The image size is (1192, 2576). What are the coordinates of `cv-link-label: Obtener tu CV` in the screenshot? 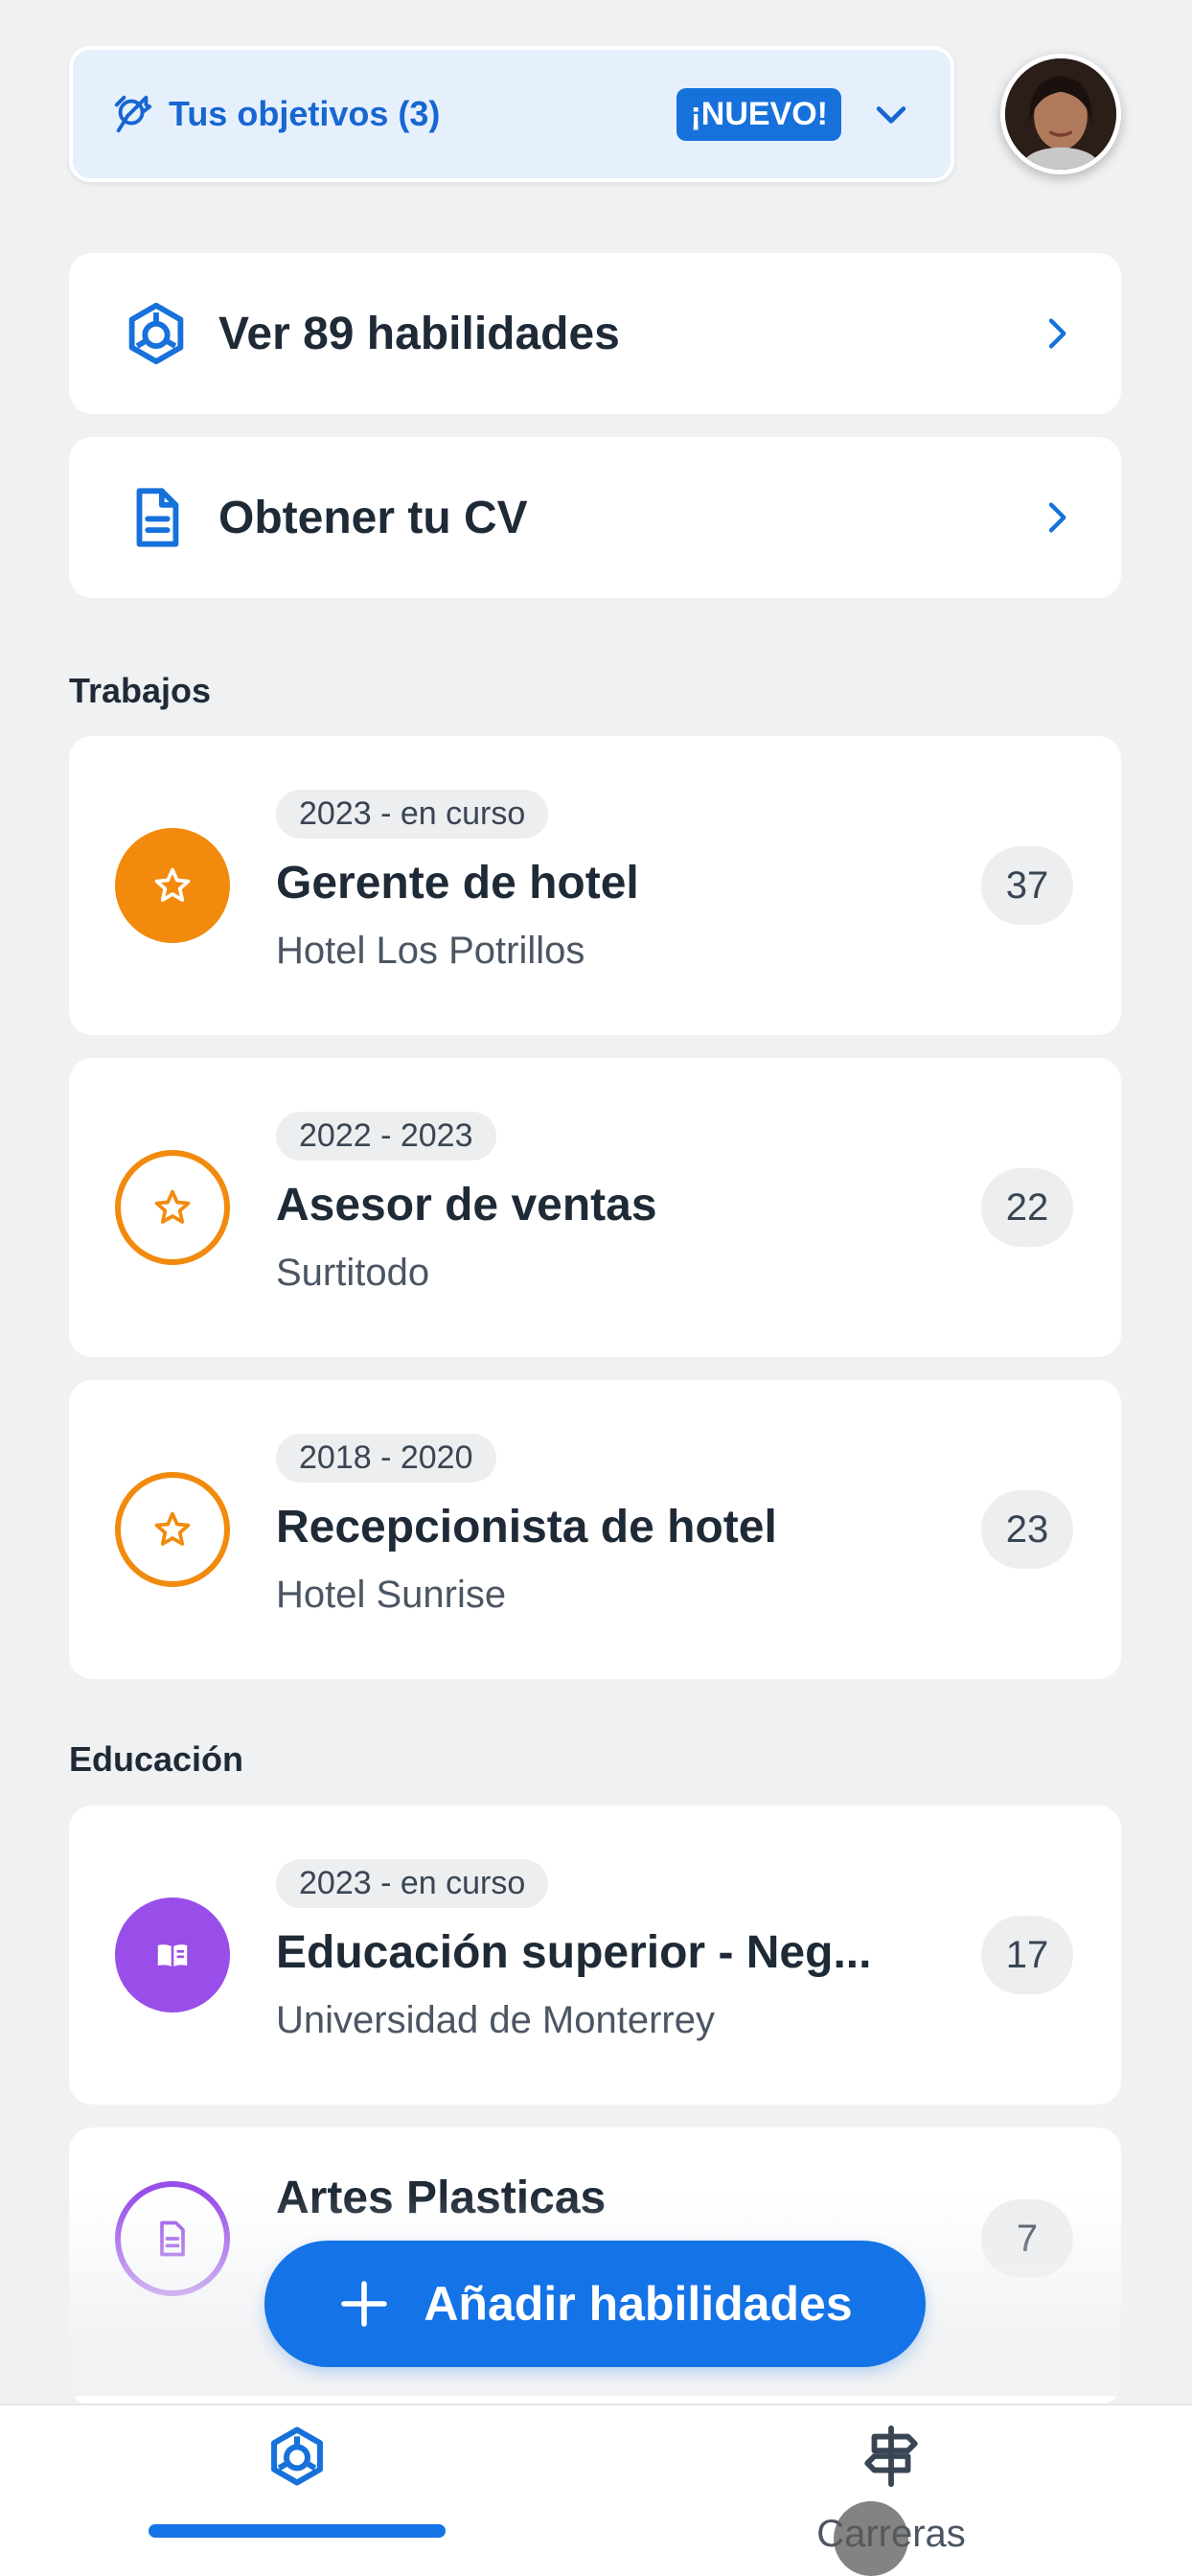 It's located at (373, 517).